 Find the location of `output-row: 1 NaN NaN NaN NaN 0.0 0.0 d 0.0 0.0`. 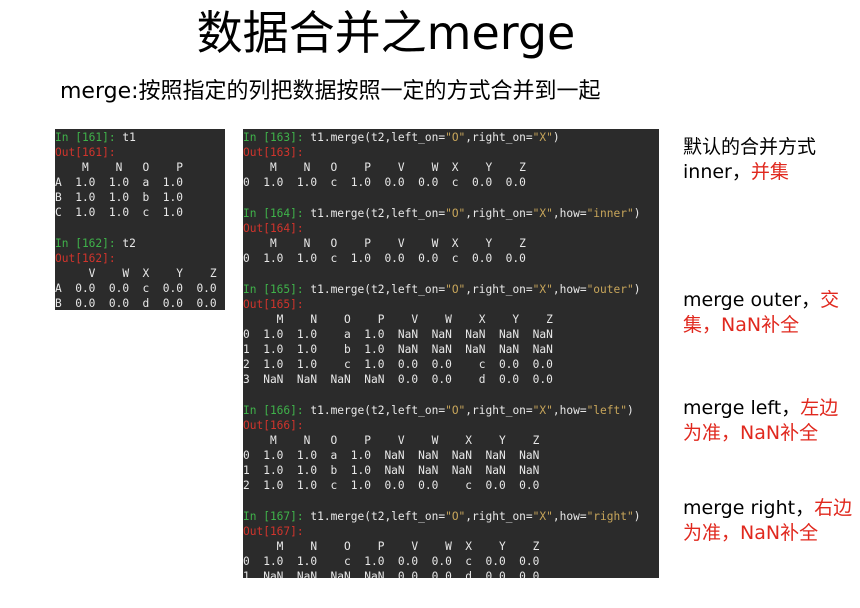

output-row: 1 NaN NaN NaN NaN 0.0 0.0 d 0.0 0.0 is located at coordinates (391, 574).